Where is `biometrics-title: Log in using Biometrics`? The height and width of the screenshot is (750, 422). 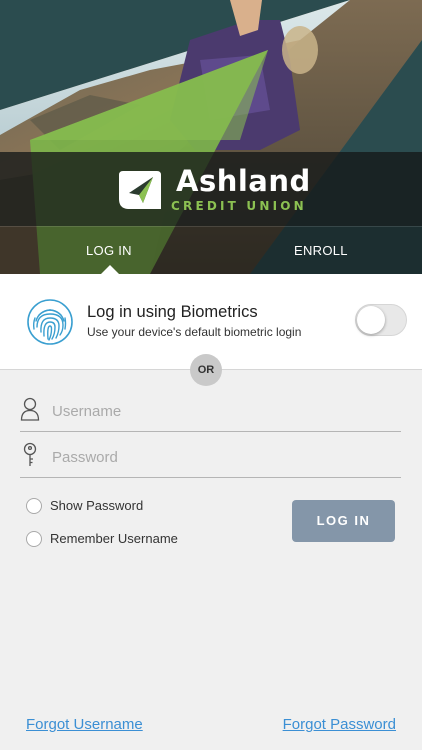
biometrics-title: Log in using Biometrics is located at coordinates (172, 312).